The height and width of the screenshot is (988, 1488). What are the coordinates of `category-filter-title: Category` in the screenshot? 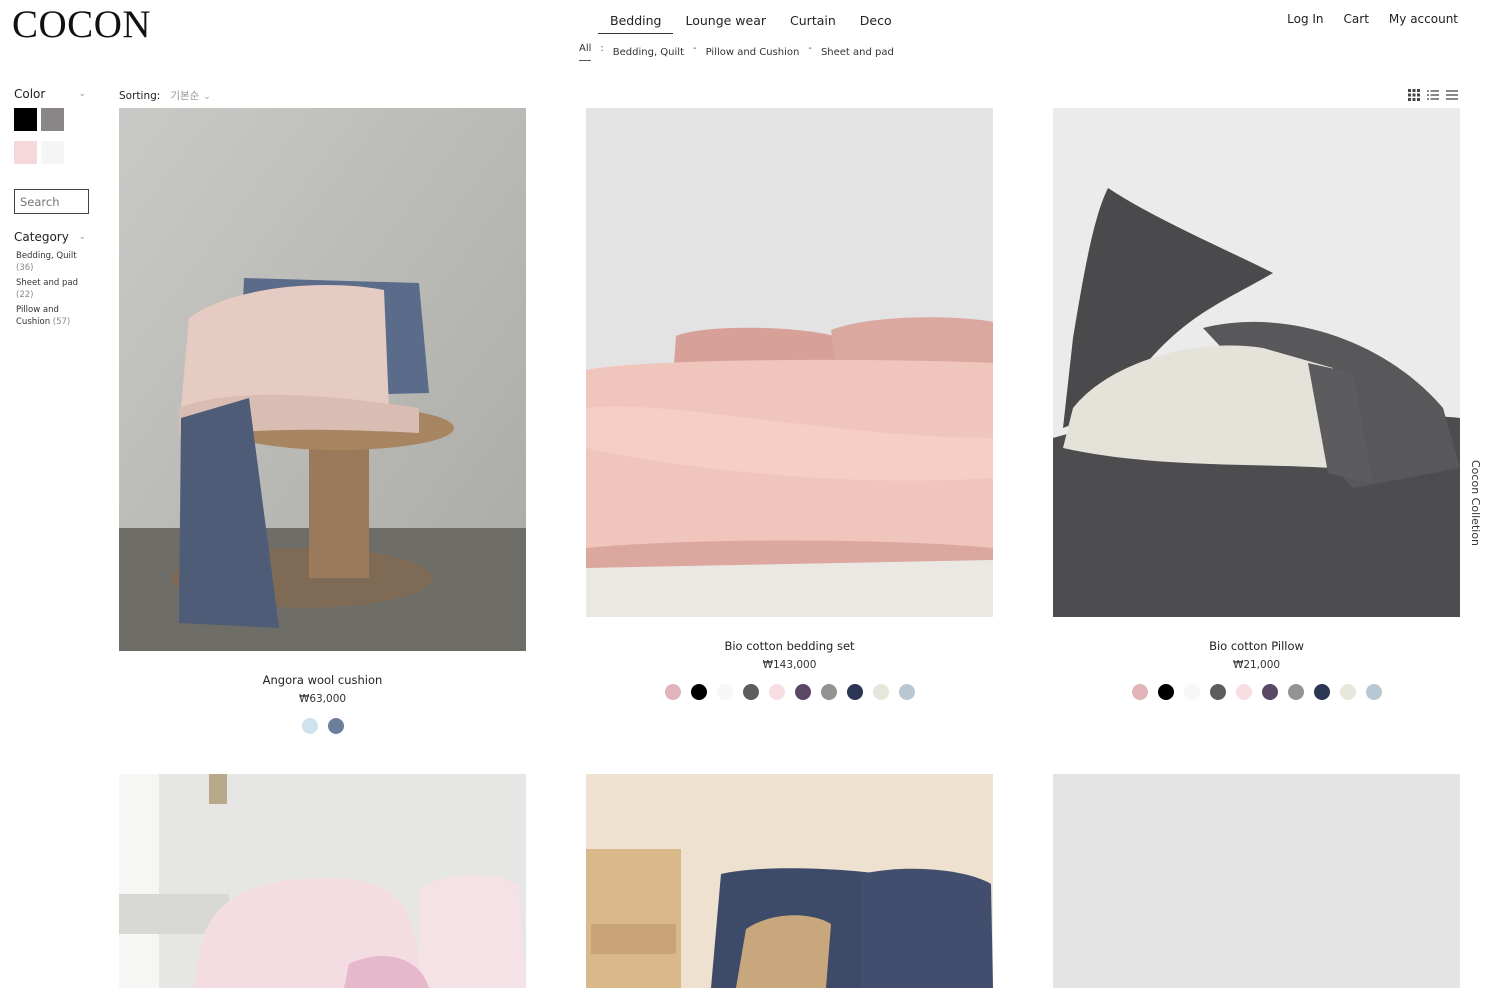 It's located at (41, 237).